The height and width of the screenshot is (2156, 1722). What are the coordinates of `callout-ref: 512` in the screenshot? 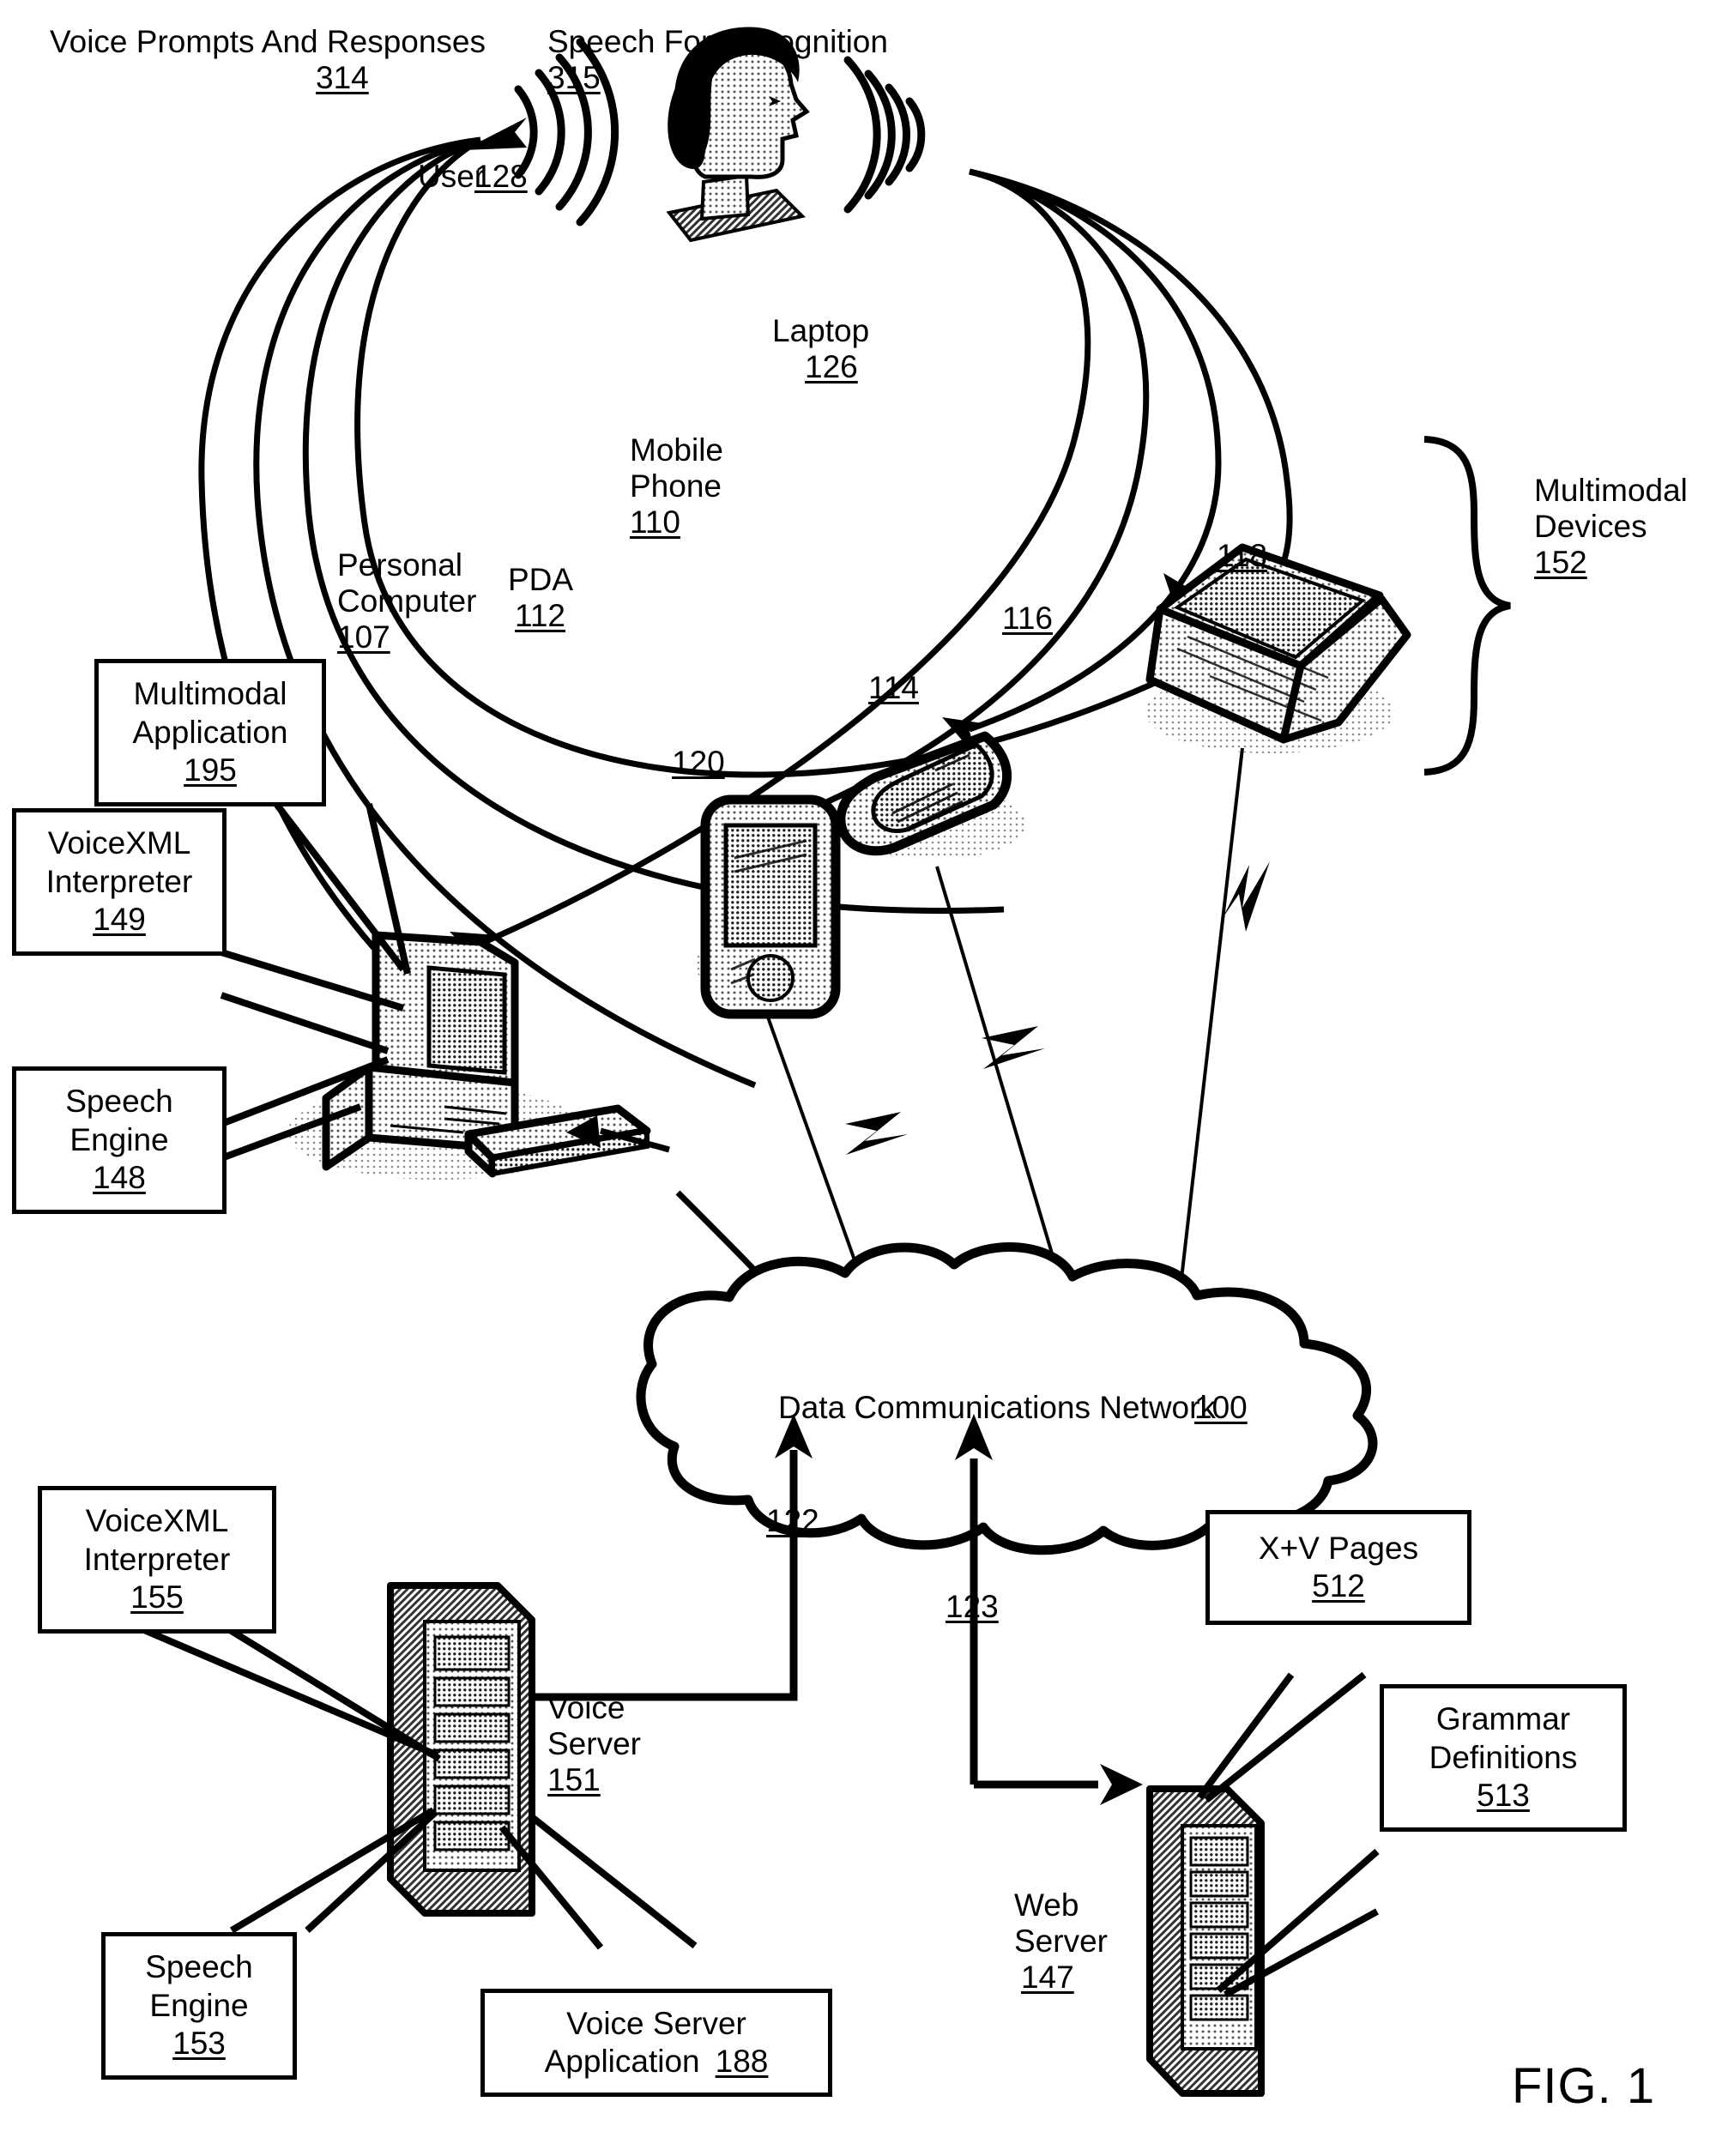 It's located at (1338, 1585).